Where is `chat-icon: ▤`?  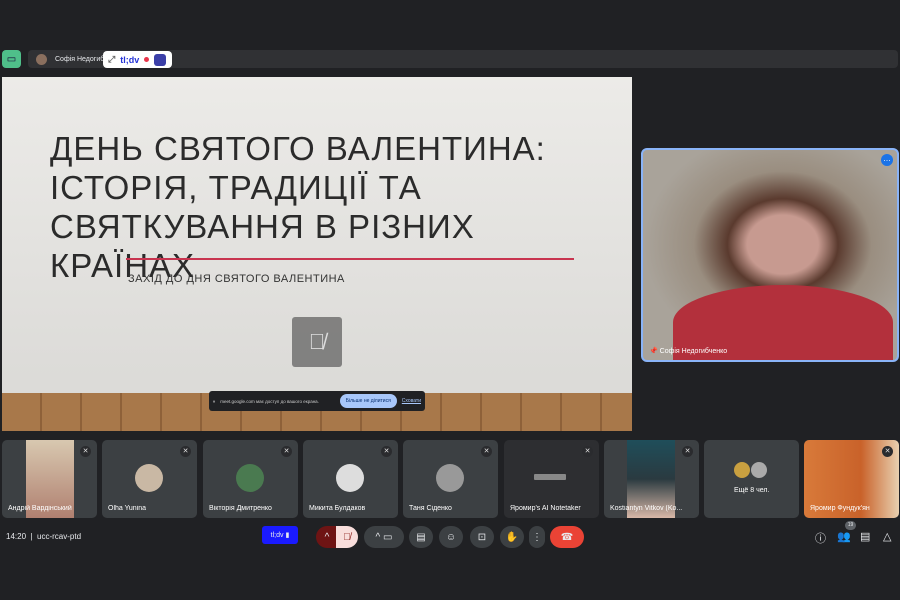 chat-icon: ▤ is located at coordinates (865, 536).